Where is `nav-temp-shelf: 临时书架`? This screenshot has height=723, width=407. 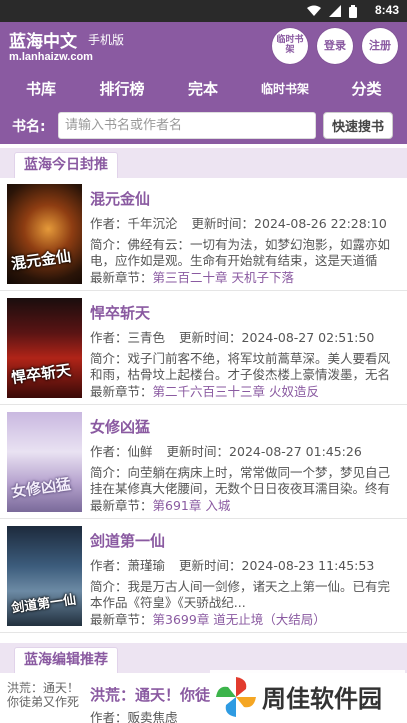 nav-temp-shelf: 临时书架 is located at coordinates (285, 88).